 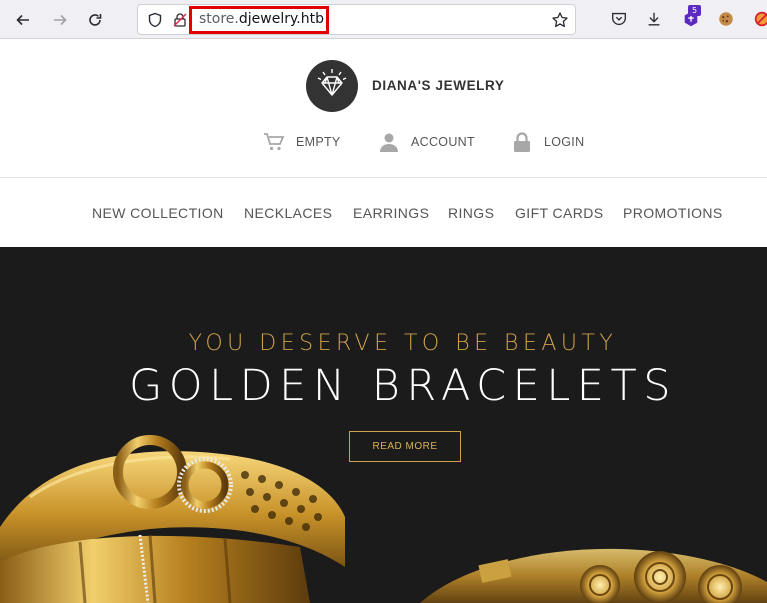 I want to click on hero-title: GOLDEN BRACELETS, so click(x=403, y=386).